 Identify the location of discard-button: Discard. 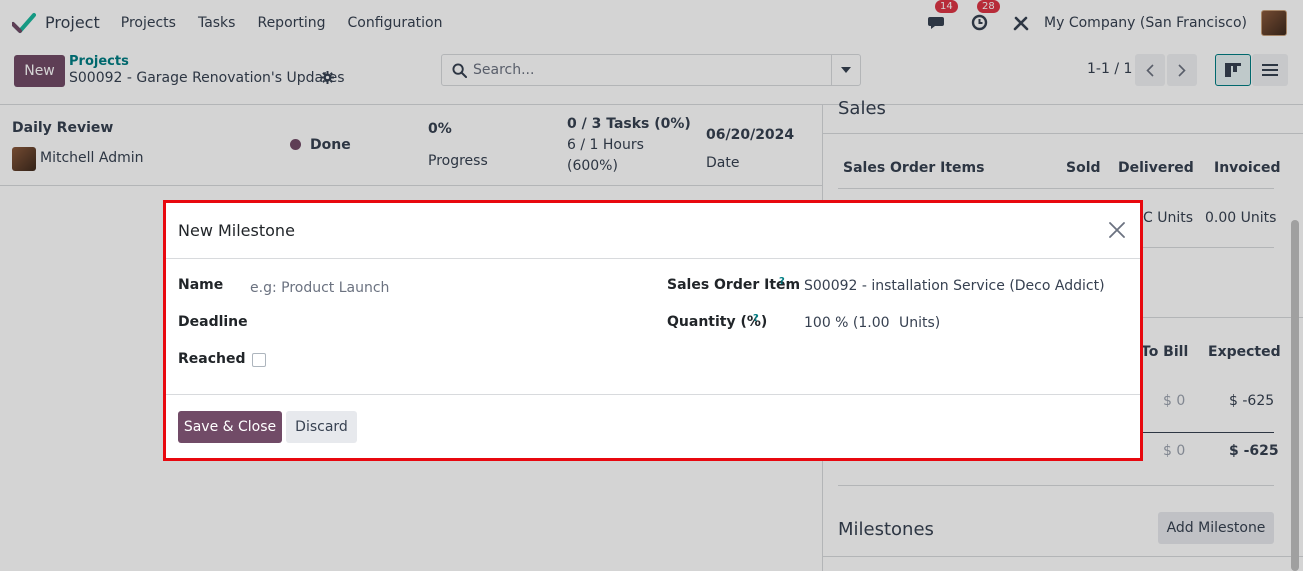
(321, 427).